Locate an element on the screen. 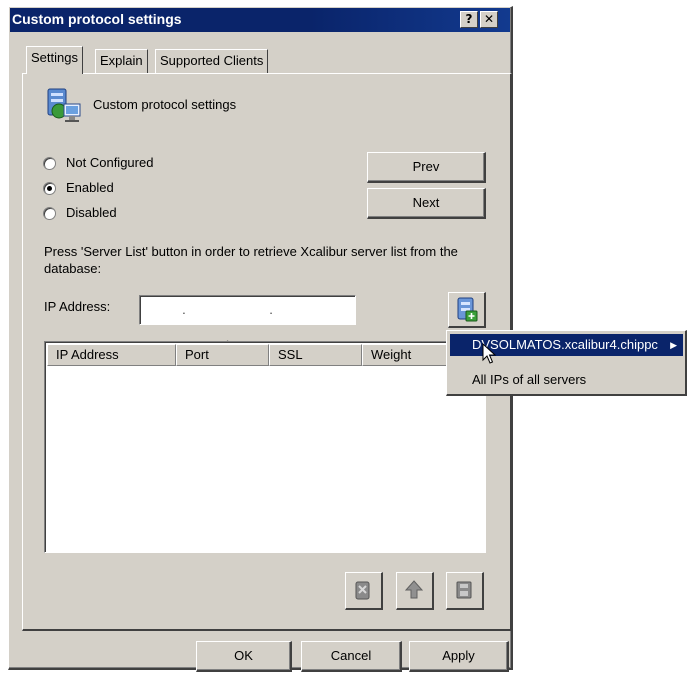  tab-supported-clients: Supported Clients is located at coordinates (212, 61).